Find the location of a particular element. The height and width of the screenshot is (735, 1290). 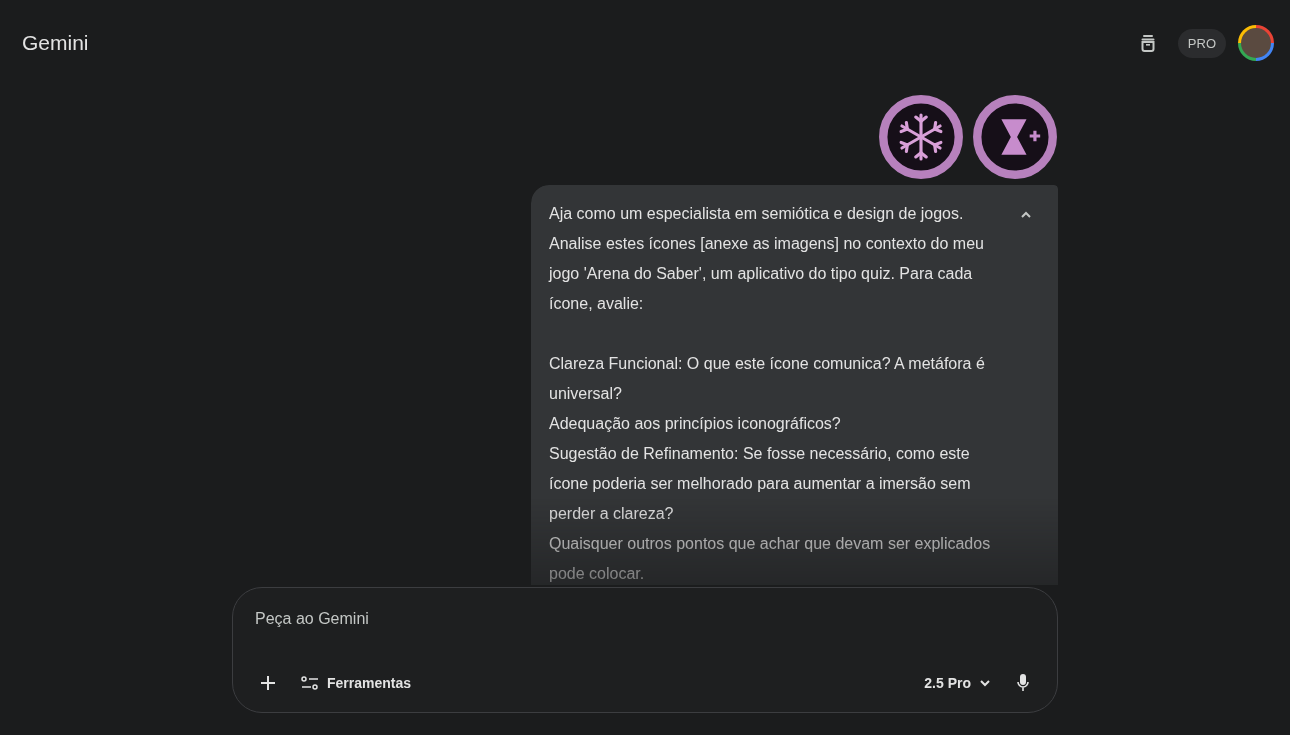

archive-icon is located at coordinates (1147, 43).